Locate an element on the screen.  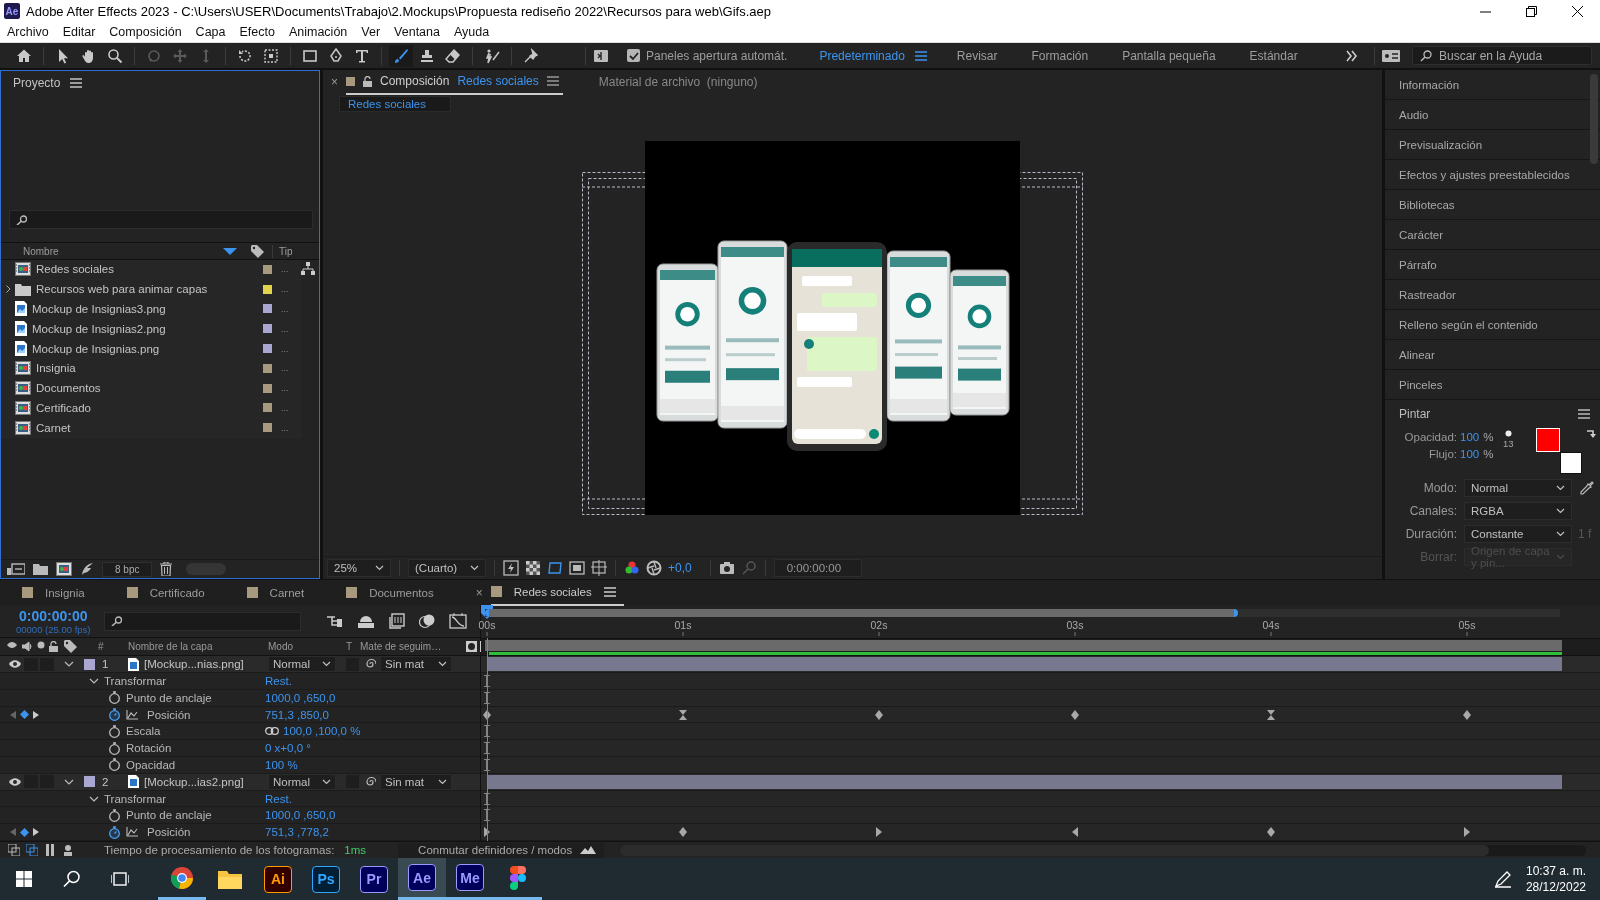
menu-item: Animación is located at coordinates (318, 32).